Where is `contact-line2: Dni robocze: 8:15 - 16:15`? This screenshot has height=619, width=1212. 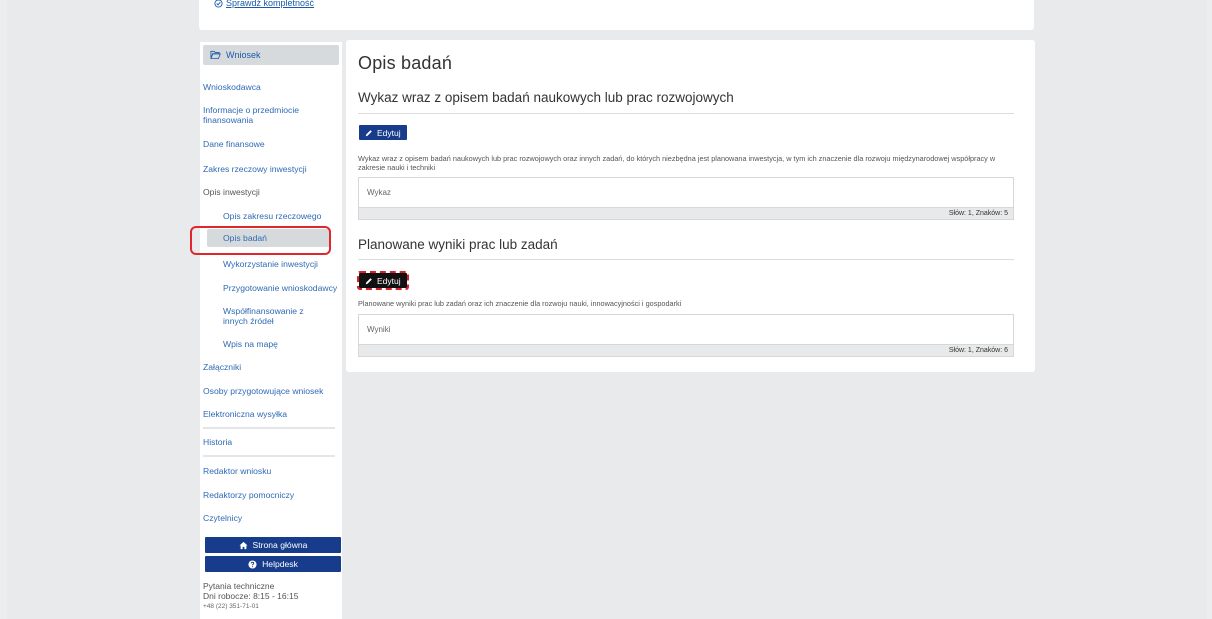 contact-line2: Dni robocze: 8:15 - 16:15 is located at coordinates (251, 596).